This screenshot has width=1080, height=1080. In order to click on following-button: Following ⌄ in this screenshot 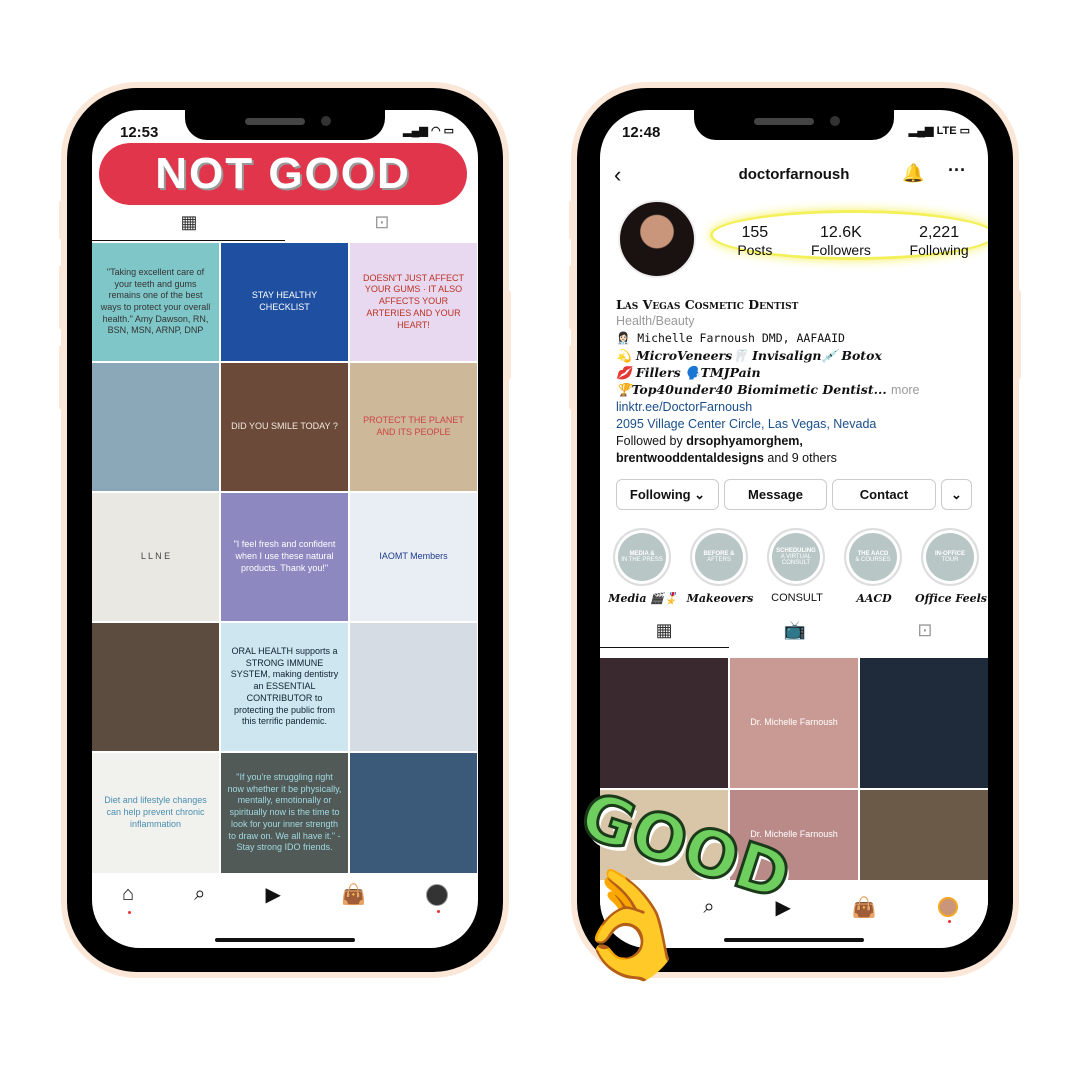, I will do `click(667, 494)`.